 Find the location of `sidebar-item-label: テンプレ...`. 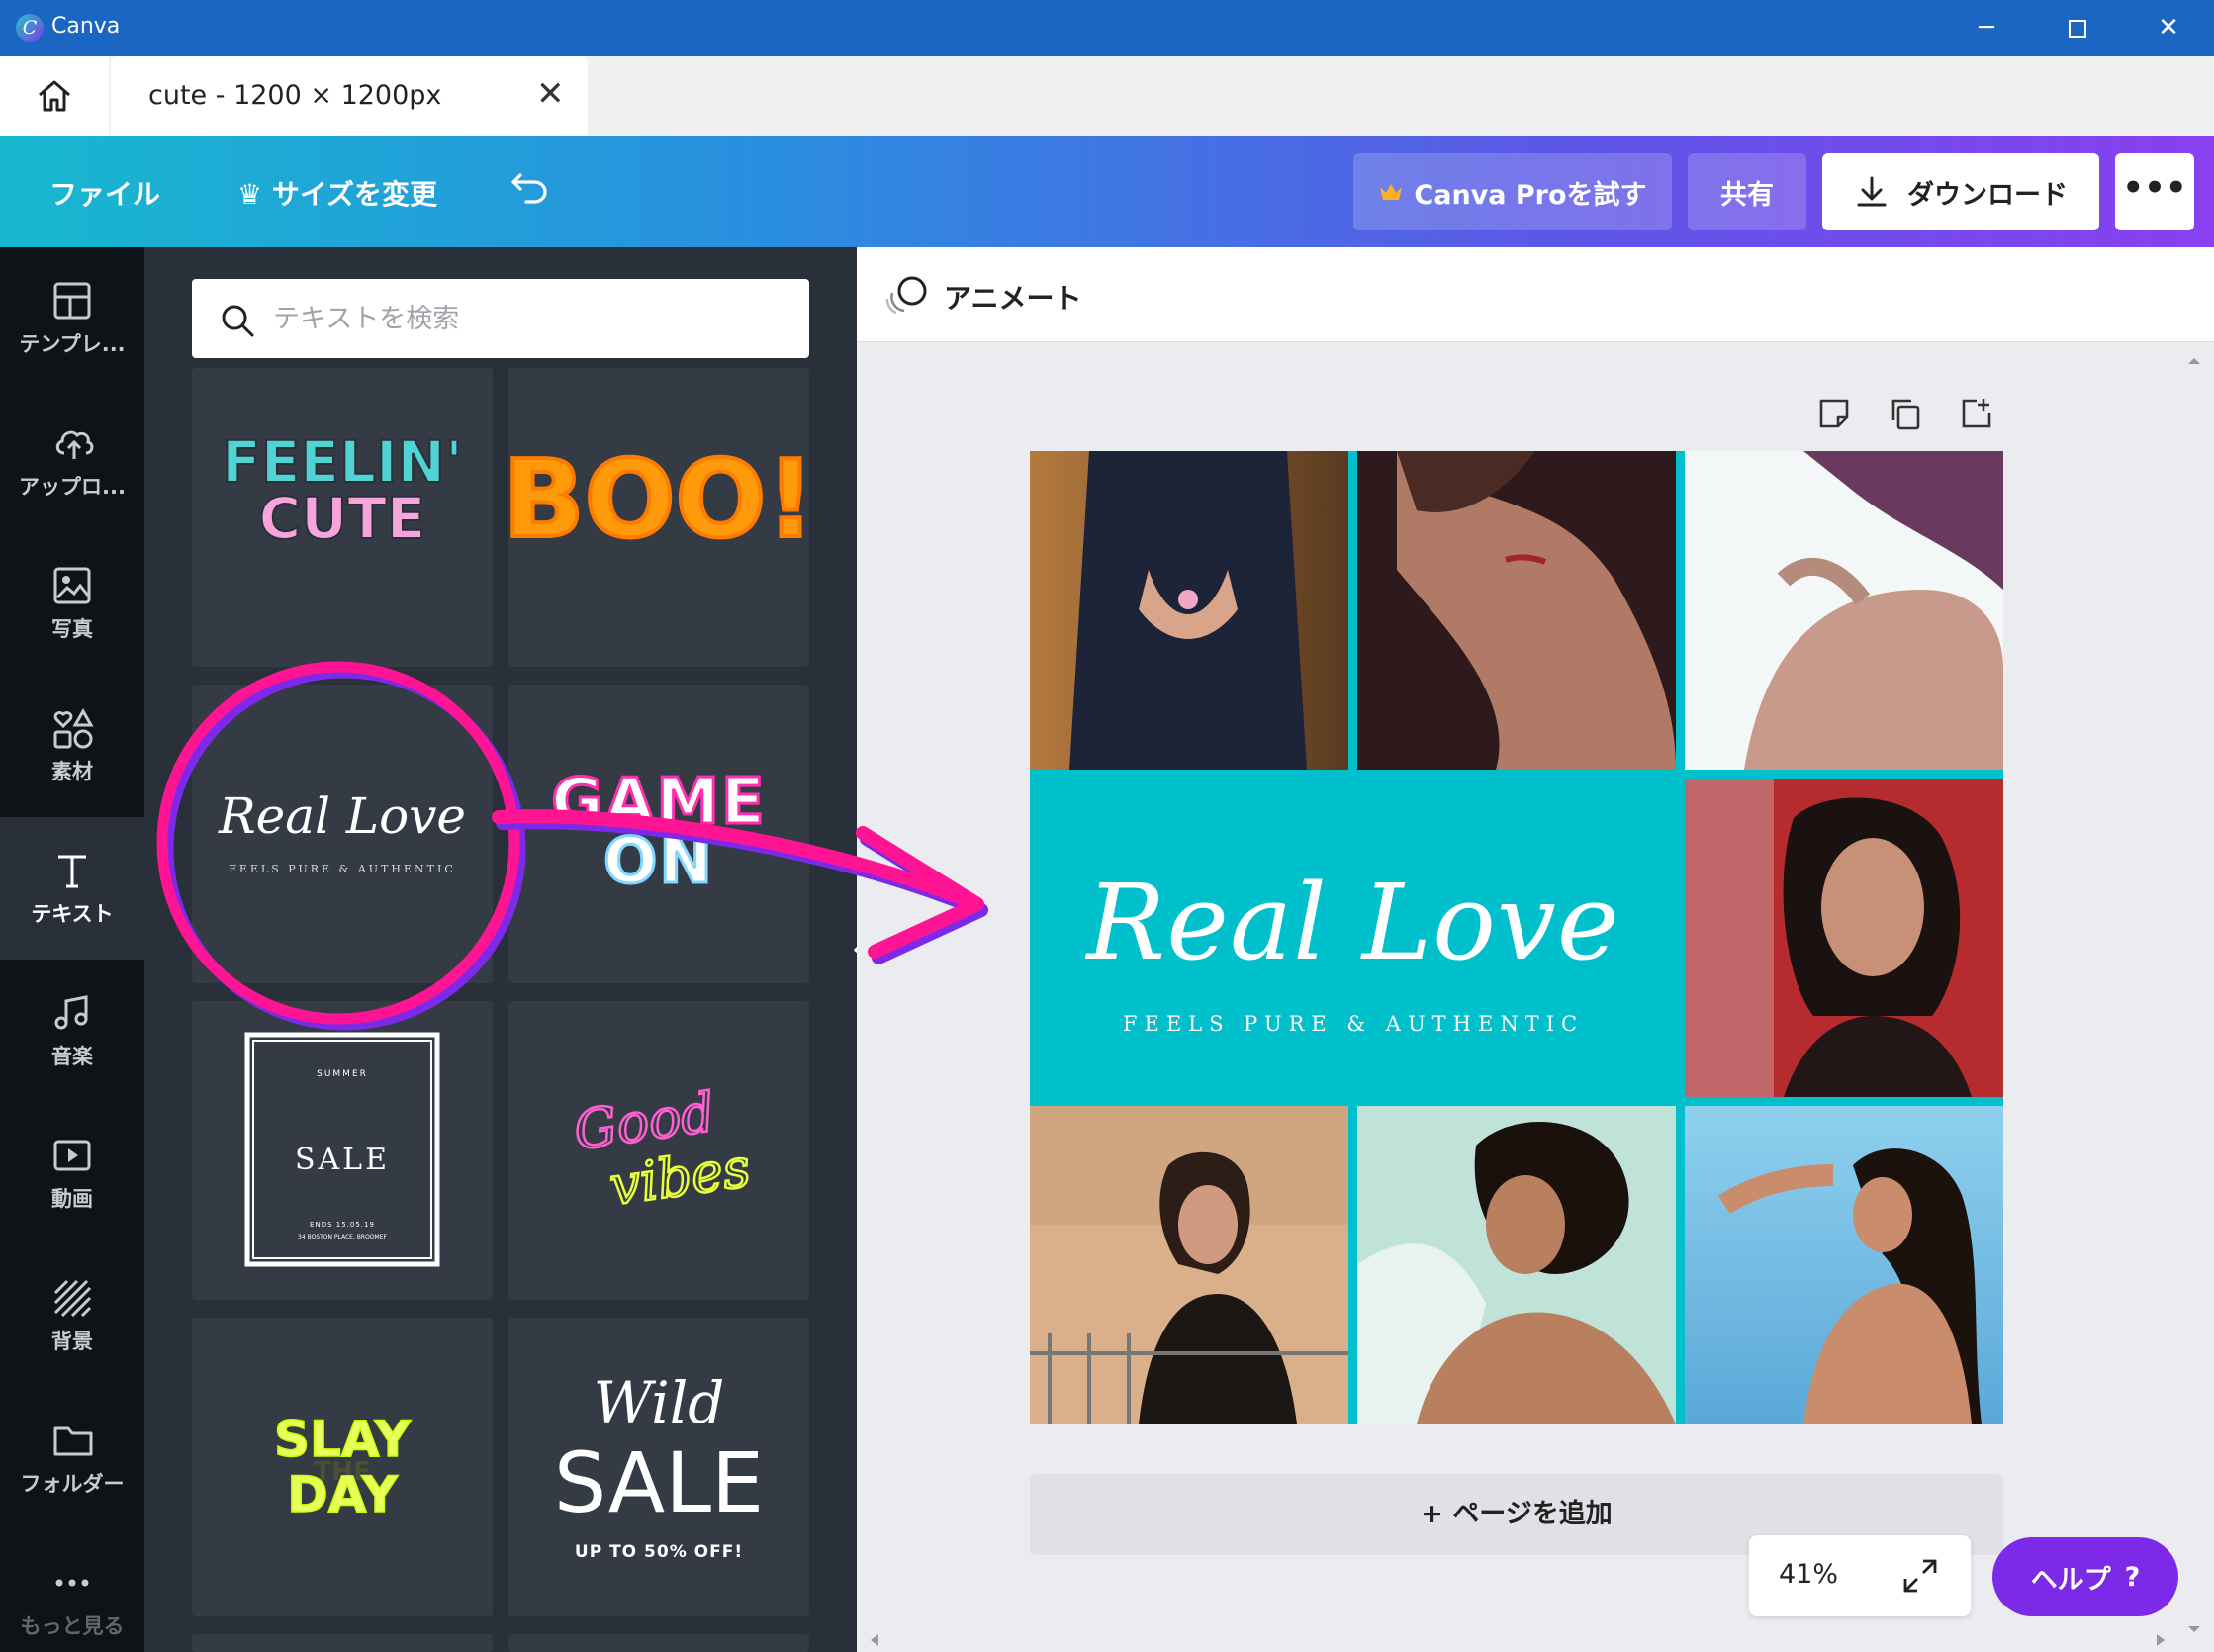

sidebar-item-label: テンプレ... is located at coordinates (72, 344).